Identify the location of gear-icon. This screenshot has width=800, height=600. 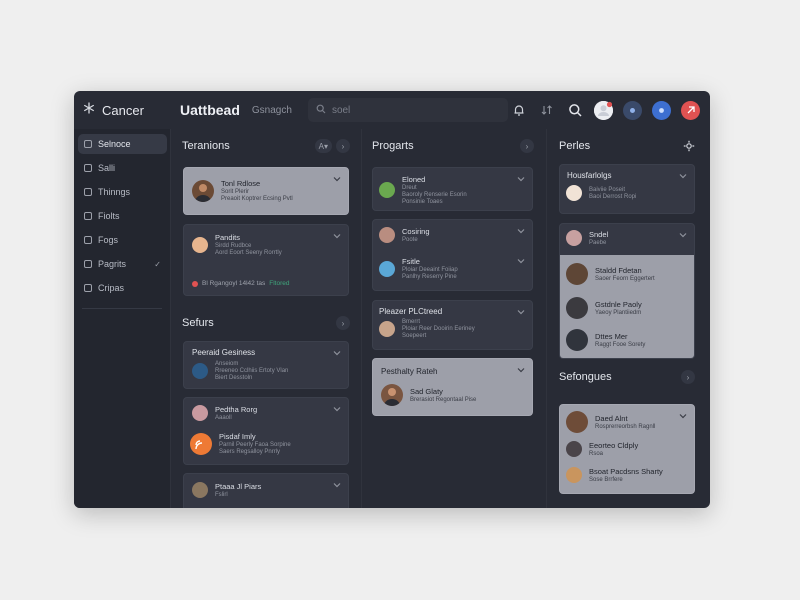
(689, 146).